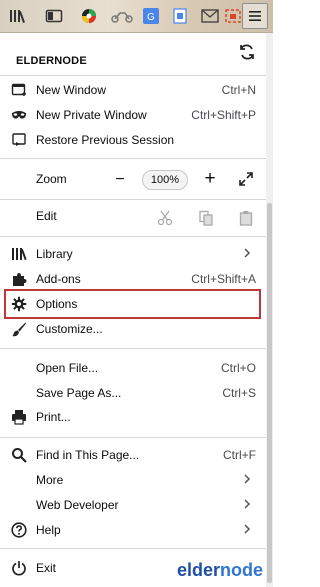 This screenshot has height=587, width=320. I want to click on tab-icon, so click(180, 16).